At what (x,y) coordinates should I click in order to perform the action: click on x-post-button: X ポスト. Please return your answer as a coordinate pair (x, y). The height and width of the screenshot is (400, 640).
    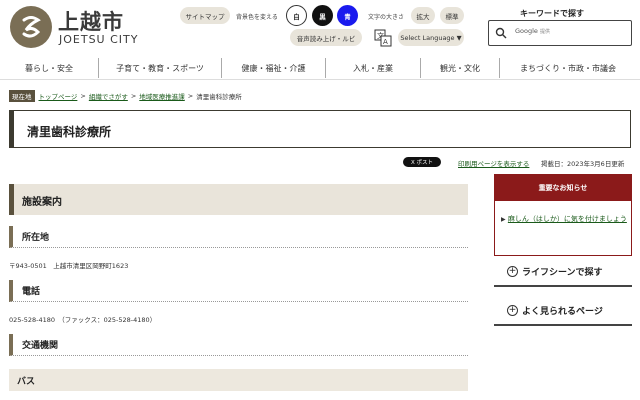
    Looking at the image, I should click on (422, 162).